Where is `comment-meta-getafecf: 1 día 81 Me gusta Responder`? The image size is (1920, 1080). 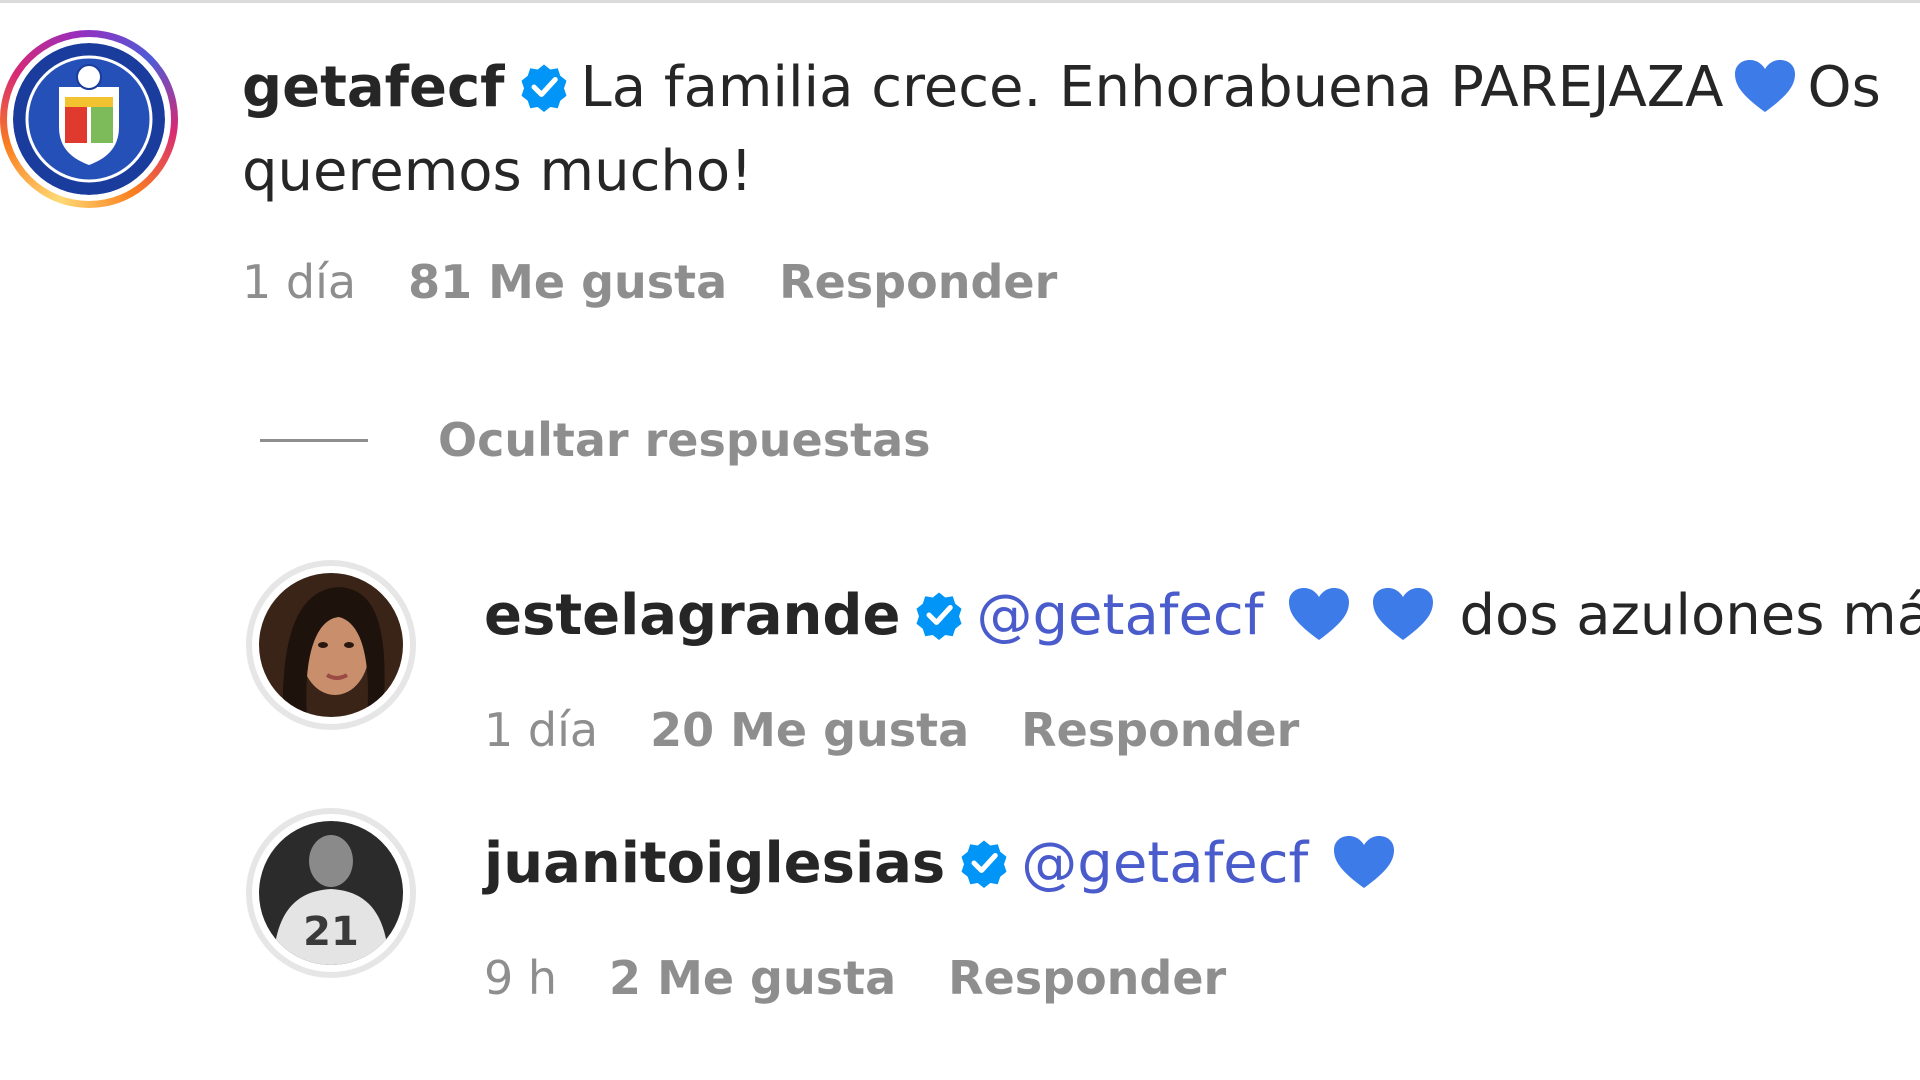
comment-meta-getafecf: 1 día 81 Me gusta Responder is located at coordinates (675, 282).